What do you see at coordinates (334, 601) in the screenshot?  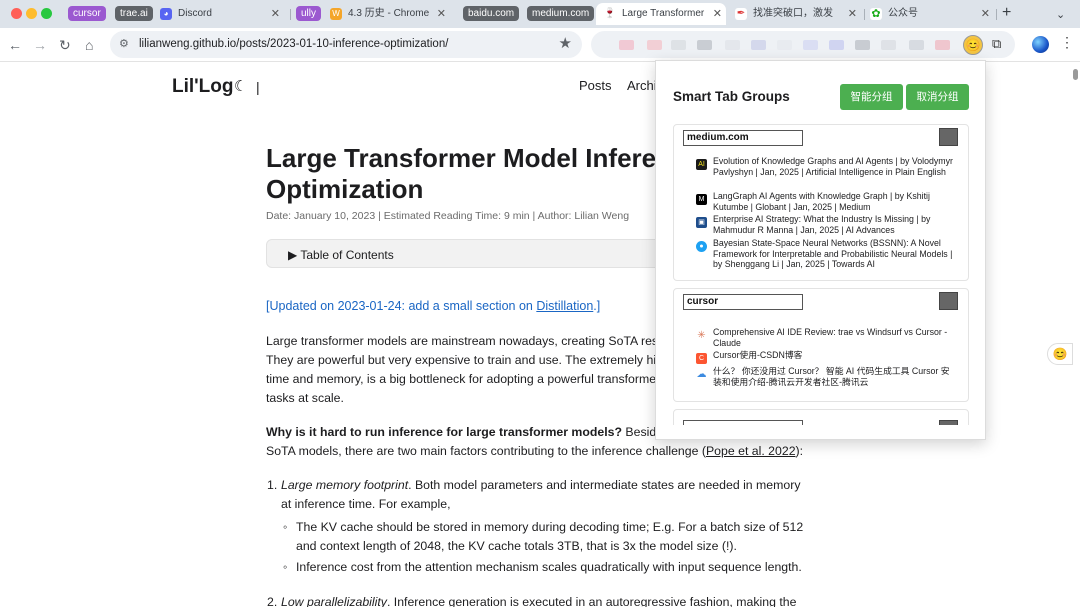 I see `emphasis: Low parallelizability` at bounding box center [334, 601].